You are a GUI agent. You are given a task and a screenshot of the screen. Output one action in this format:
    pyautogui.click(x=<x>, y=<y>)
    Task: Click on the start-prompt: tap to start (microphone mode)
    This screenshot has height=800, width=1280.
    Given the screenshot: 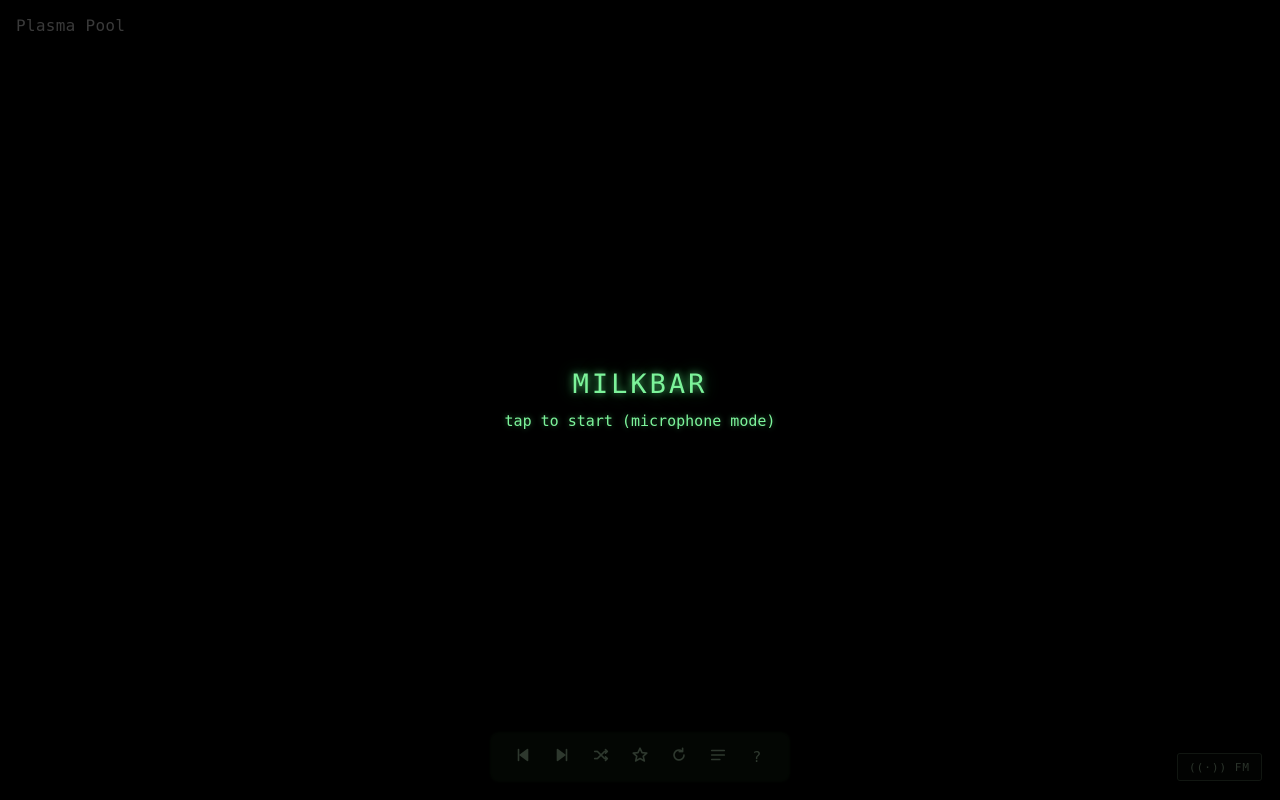 What is the action you would take?
    pyautogui.click(x=640, y=421)
    